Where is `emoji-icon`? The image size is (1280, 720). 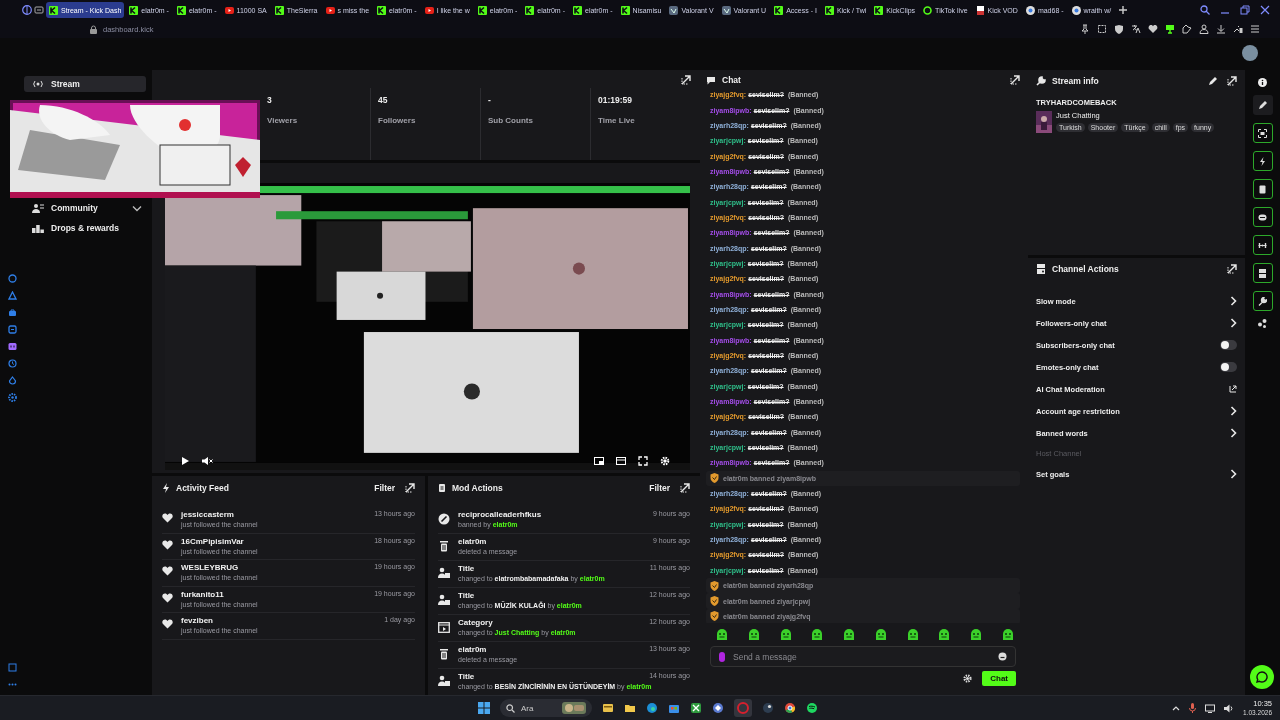 emoji-icon is located at coordinates (1002, 656).